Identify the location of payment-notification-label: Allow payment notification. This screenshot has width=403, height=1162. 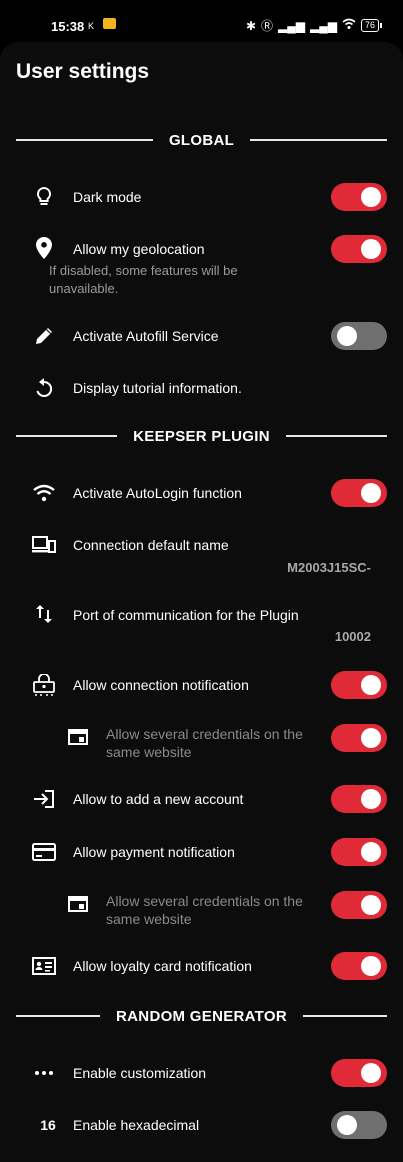
(154, 852).